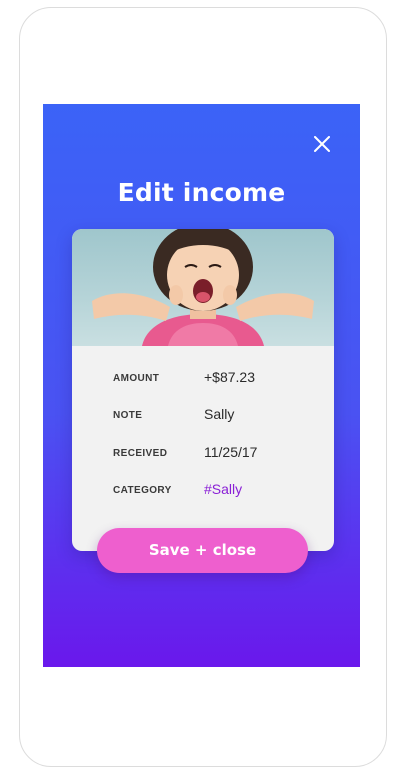  Describe the element at coordinates (203, 287) in the screenshot. I see `income-photo` at that location.